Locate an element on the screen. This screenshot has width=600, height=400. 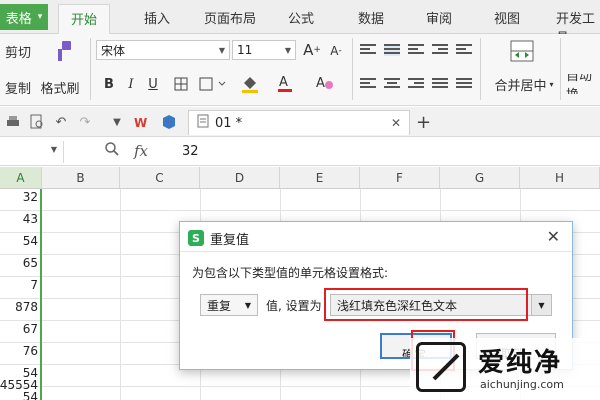
new-tab-icon: + is located at coordinates (423, 122).